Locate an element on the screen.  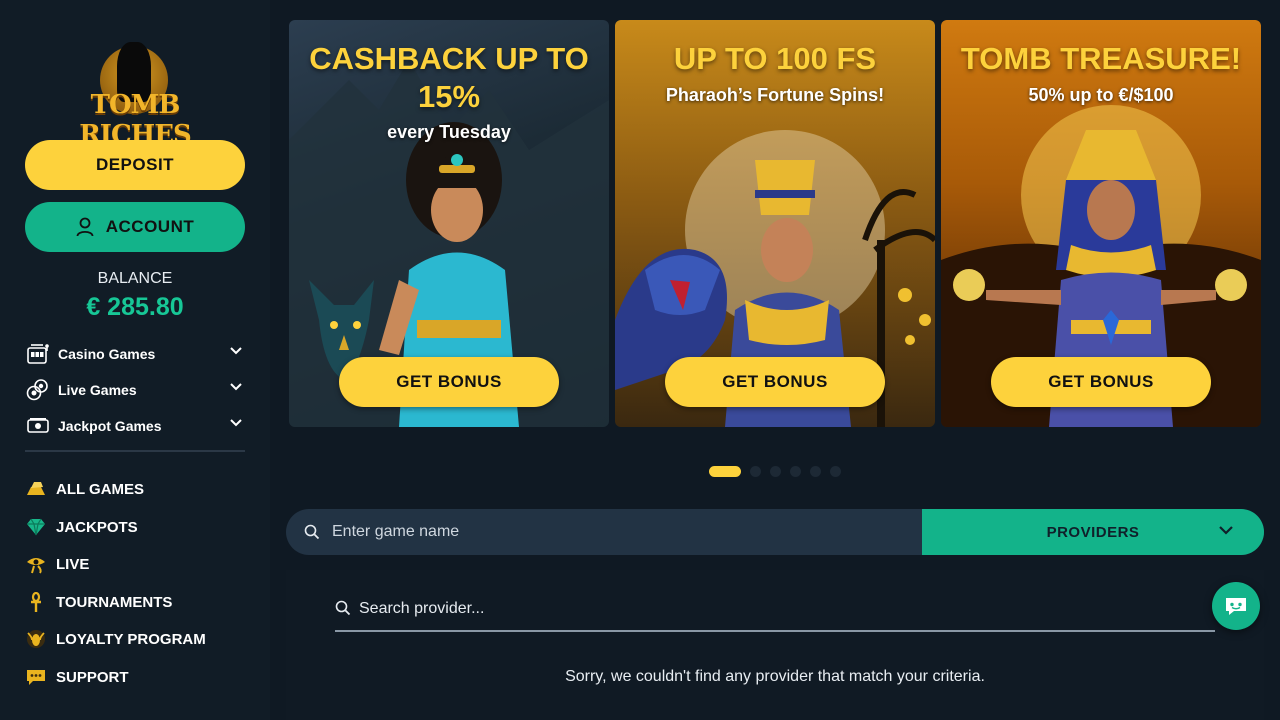
nav-tournaments: TOURNAMENTS is located at coordinates (135, 602).